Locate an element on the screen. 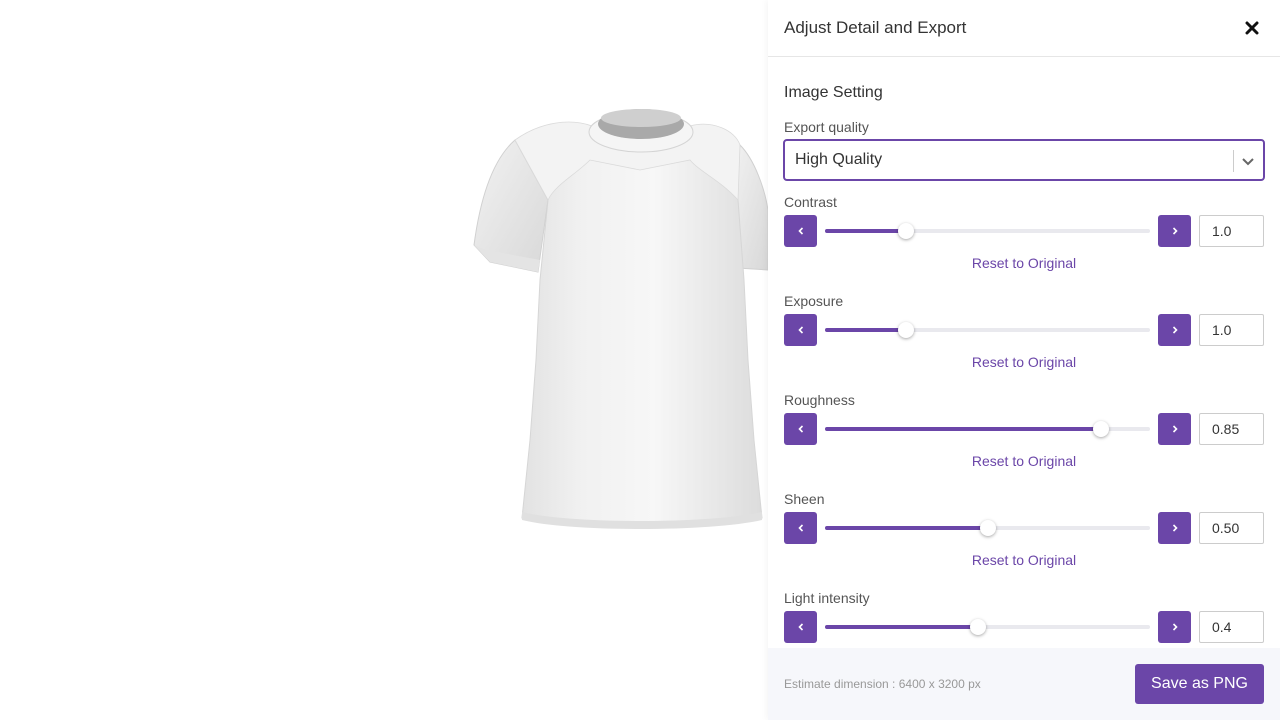  sheen-reset-link: Reset to Original is located at coordinates (1024, 560).